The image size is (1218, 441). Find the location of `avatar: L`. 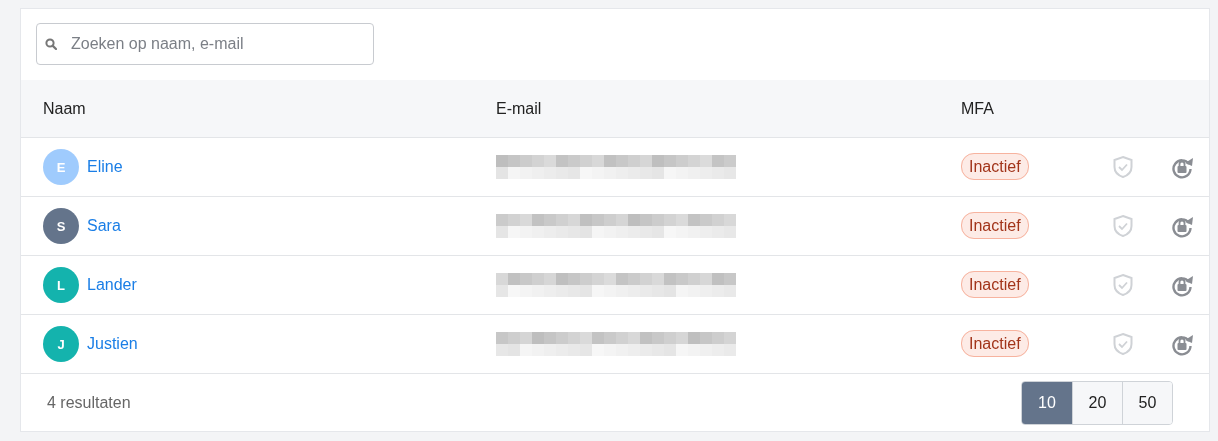

avatar: L is located at coordinates (61, 285).